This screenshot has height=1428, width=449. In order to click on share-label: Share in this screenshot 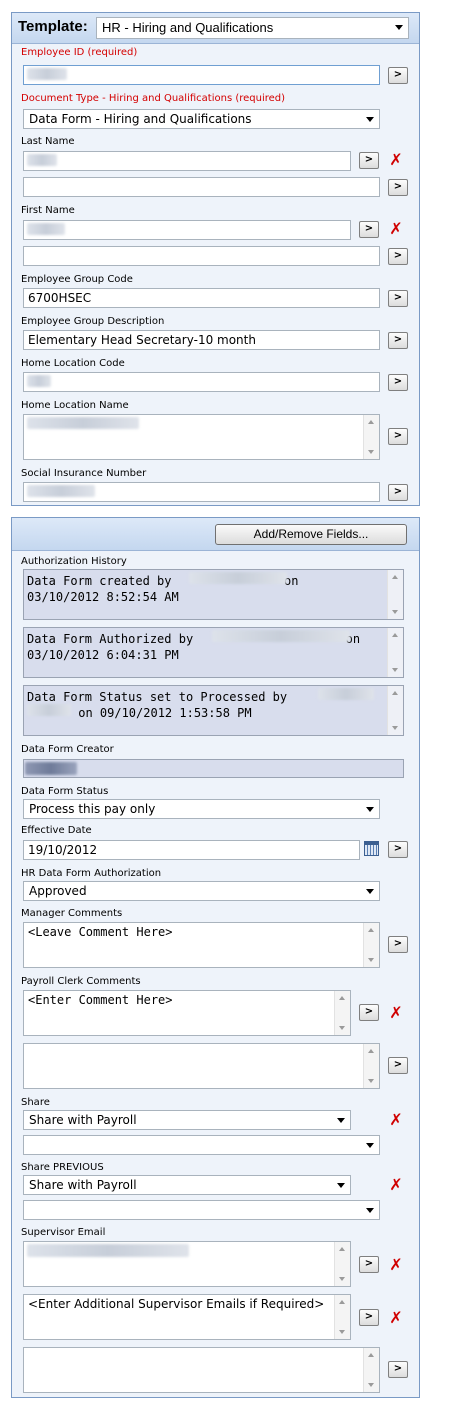, I will do `click(35, 1102)`.